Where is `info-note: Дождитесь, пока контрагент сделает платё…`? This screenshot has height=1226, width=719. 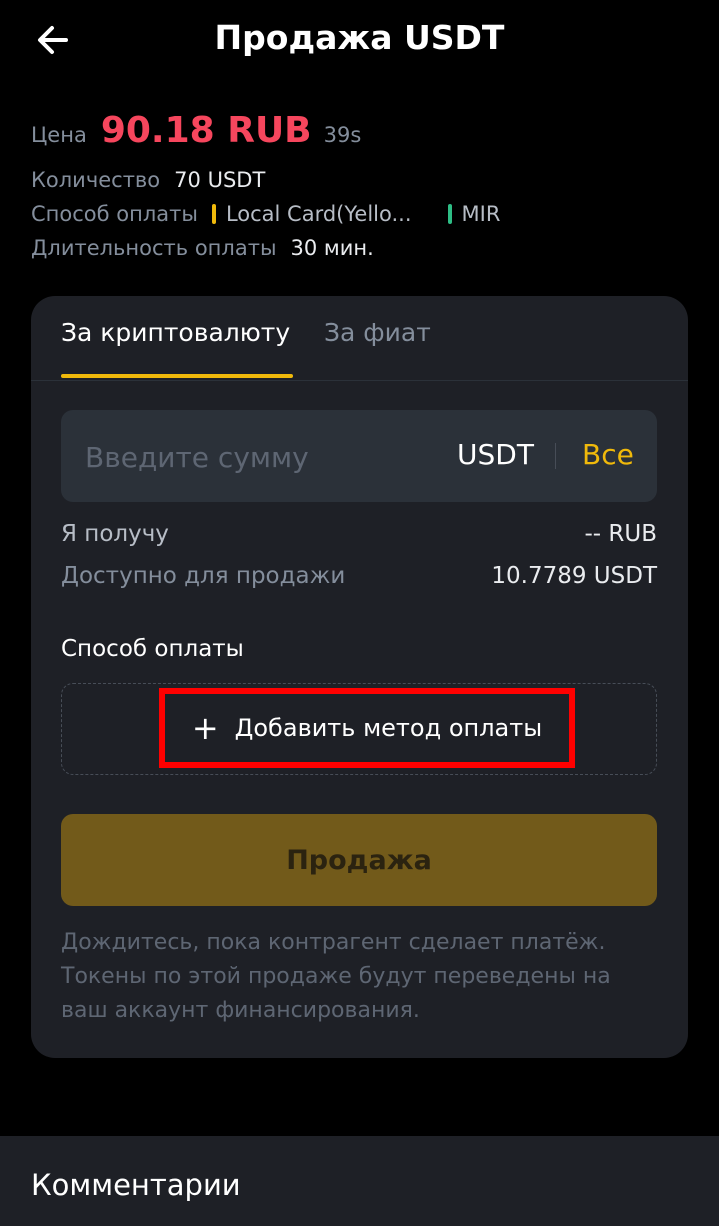 info-note: Дождитесь, пока контрагент сделает платё… is located at coordinates (336, 976).